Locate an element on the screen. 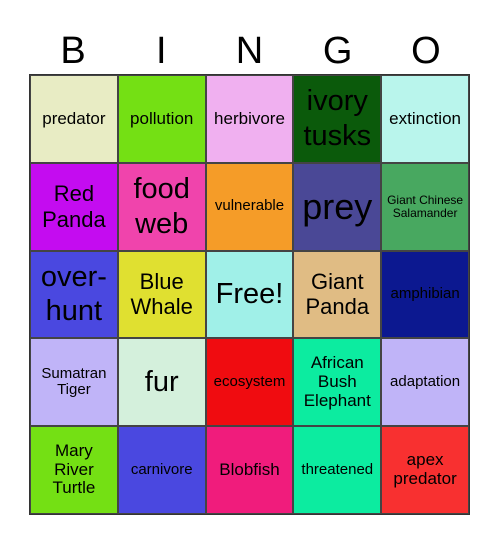  bingo-cell: threatened is located at coordinates (337, 470).